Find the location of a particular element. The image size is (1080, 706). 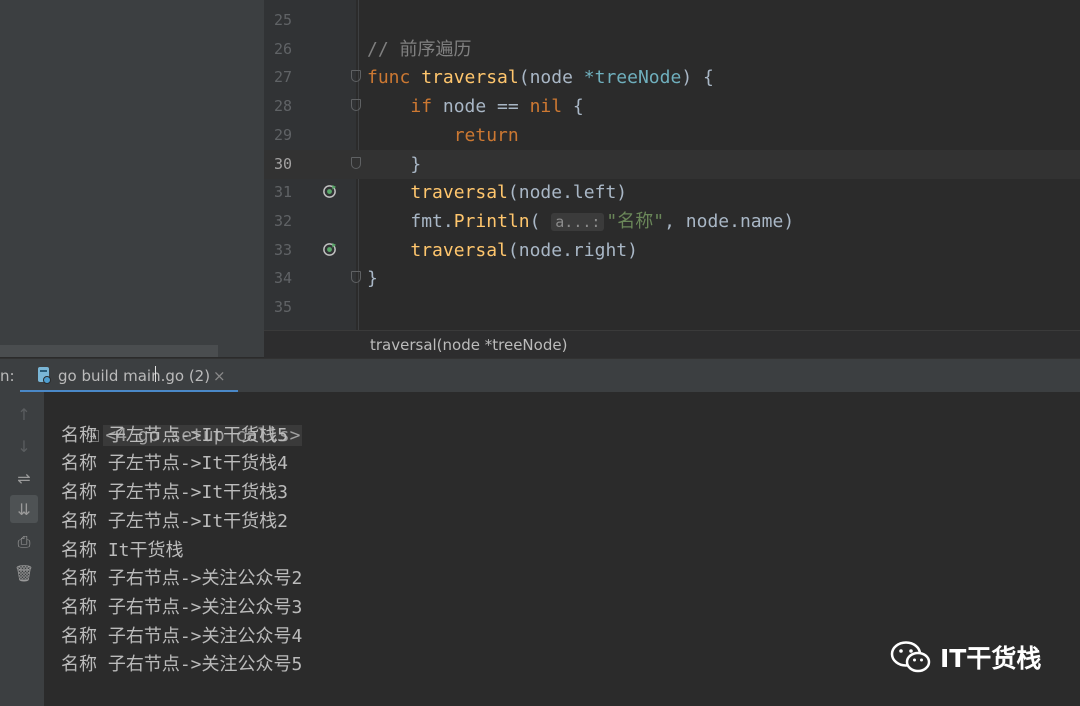

code-token: , node.name) is located at coordinates (729, 221).